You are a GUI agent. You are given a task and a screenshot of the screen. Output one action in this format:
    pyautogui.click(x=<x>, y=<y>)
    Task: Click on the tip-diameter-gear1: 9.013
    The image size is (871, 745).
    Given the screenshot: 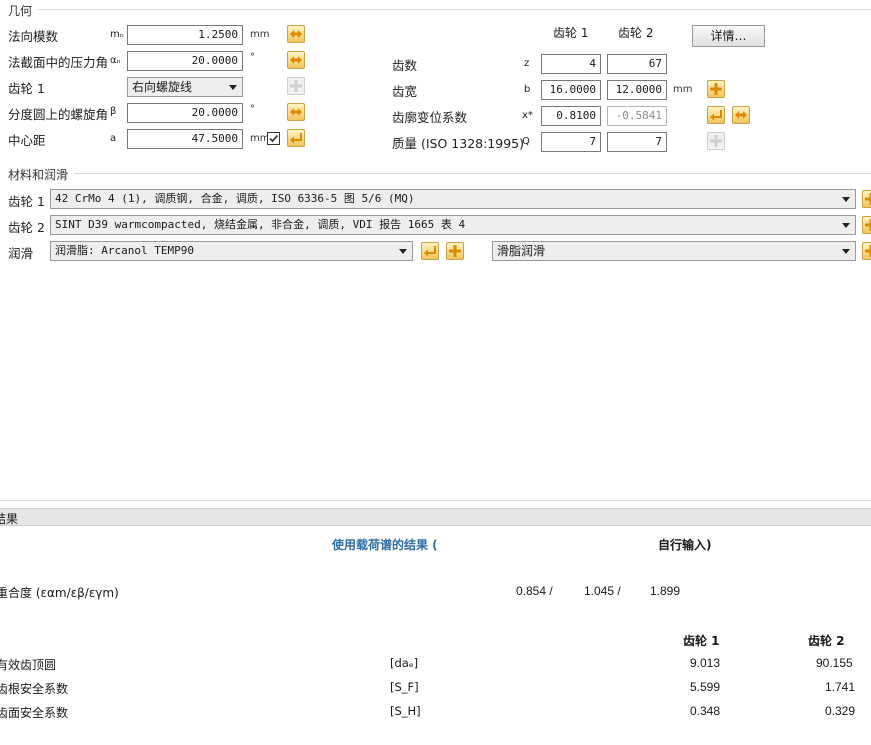 What is the action you would take?
    pyautogui.click(x=705, y=663)
    